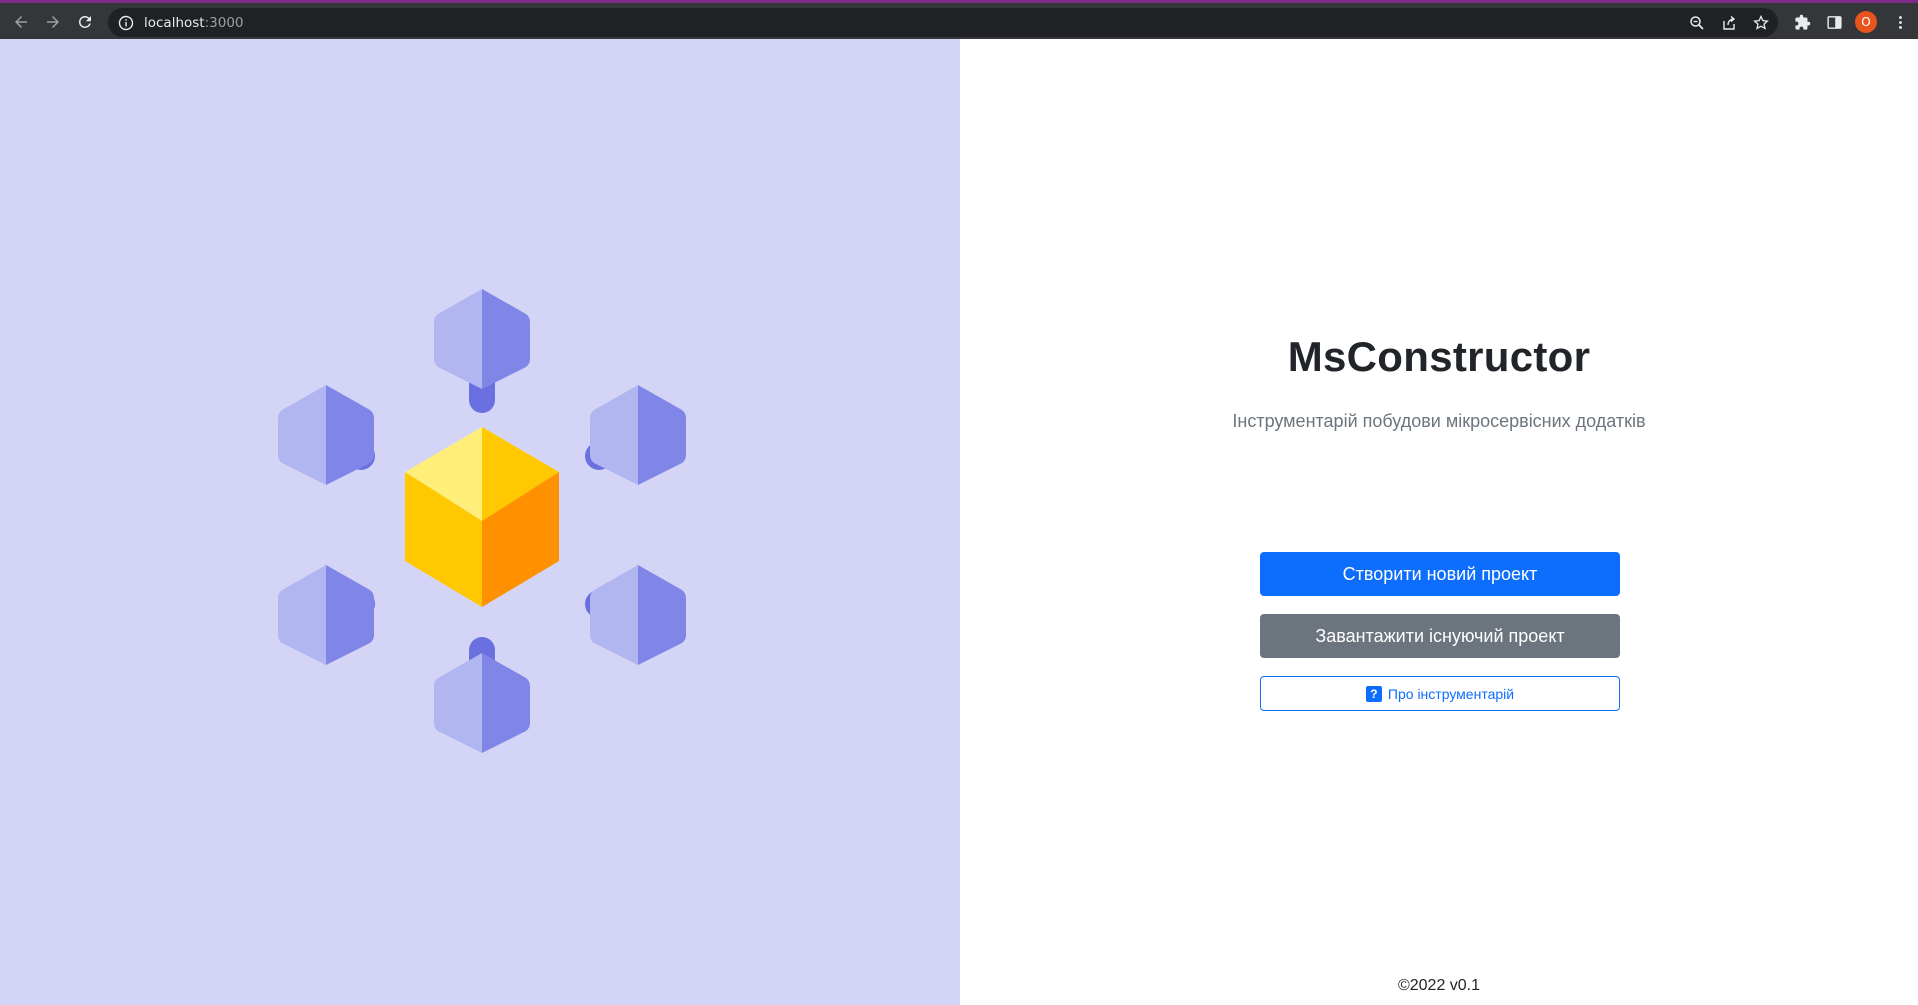 This screenshot has height=1005, width=1918. What do you see at coordinates (1439, 356) in the screenshot?
I see `page-title: MsConstructor` at bounding box center [1439, 356].